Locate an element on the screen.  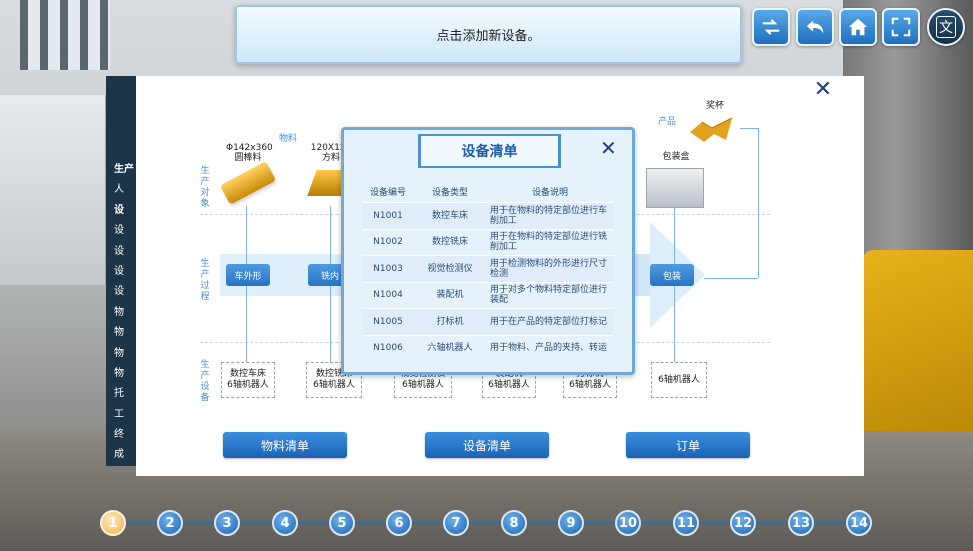
table-row: N1001 数控车床 用于在物料的特定部位进行车削加工 is located at coordinates (488, 215).